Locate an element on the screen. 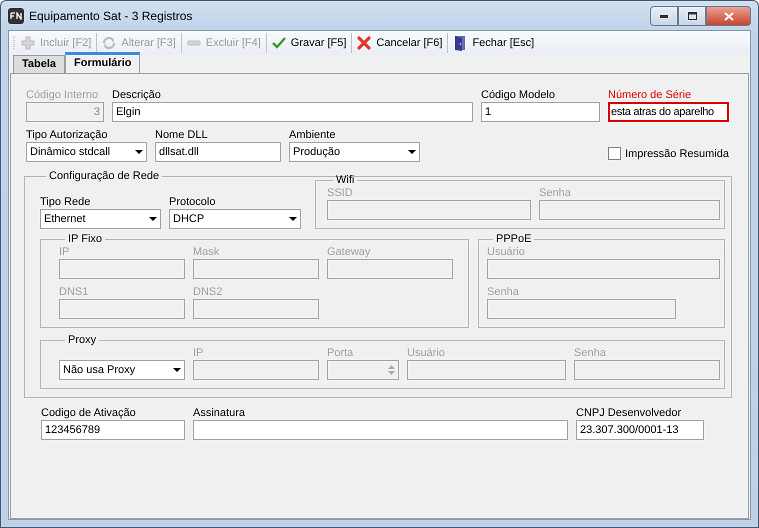  input-field: 1 is located at coordinates (540, 112).